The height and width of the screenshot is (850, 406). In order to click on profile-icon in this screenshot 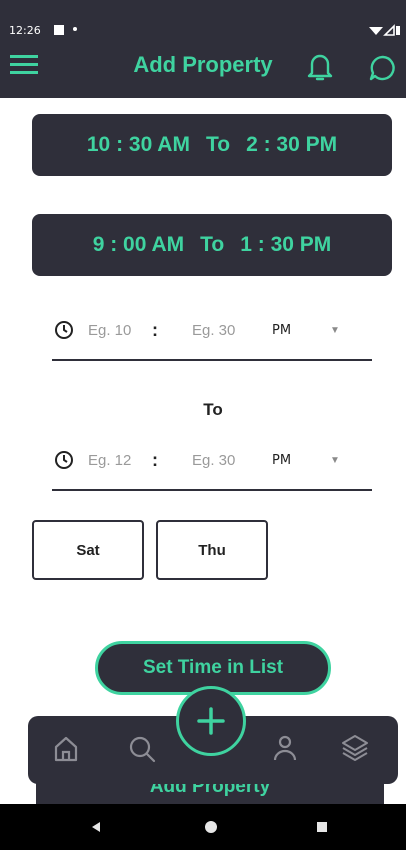, I will do `click(285, 748)`.